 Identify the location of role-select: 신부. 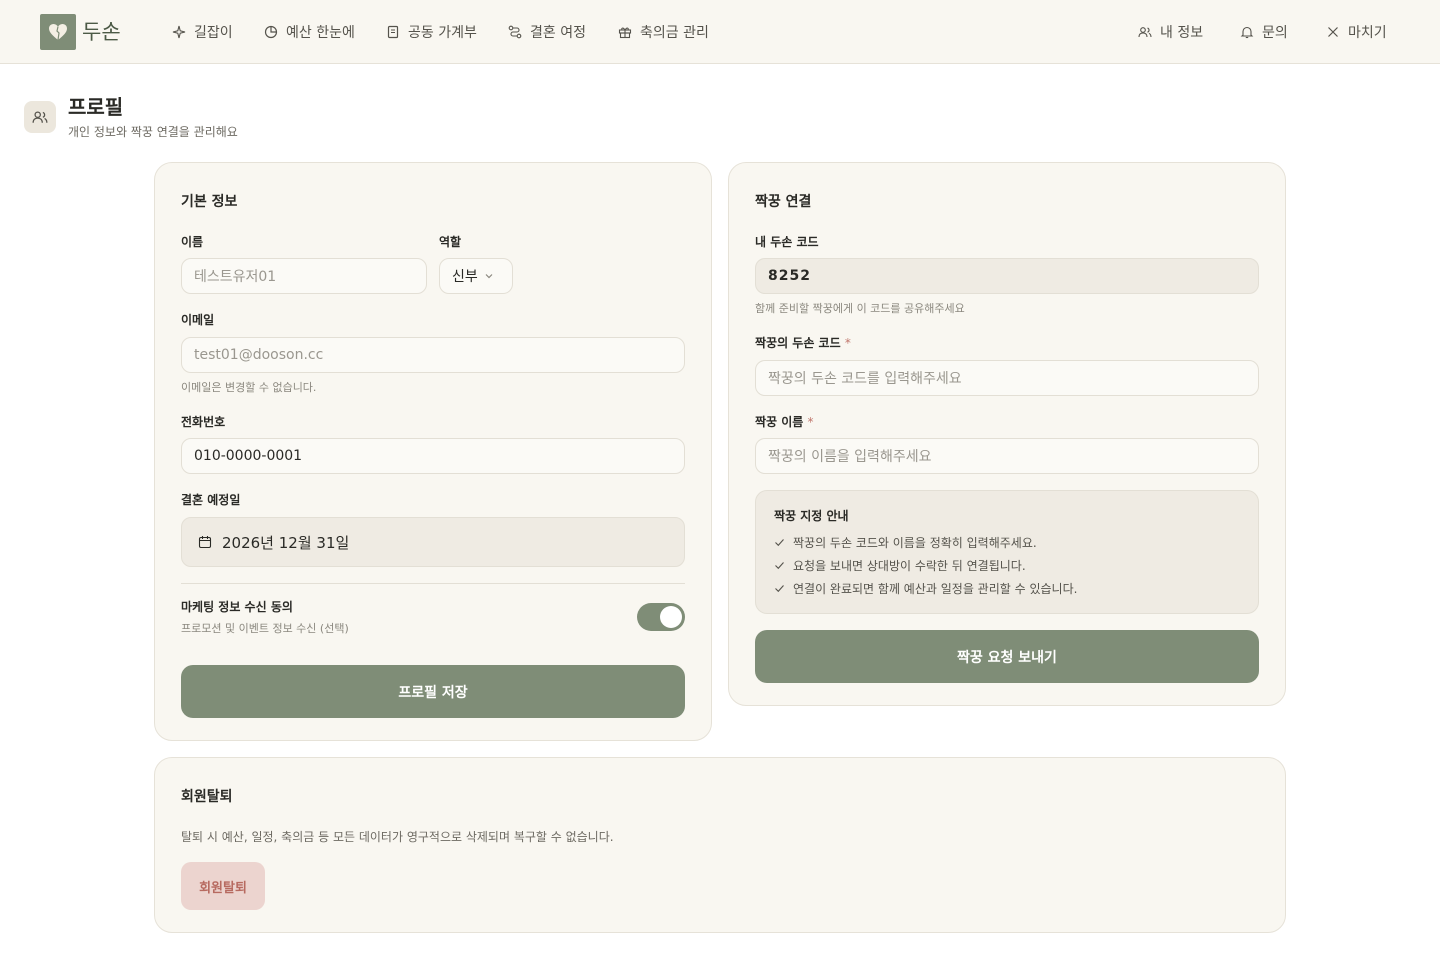
(476, 276).